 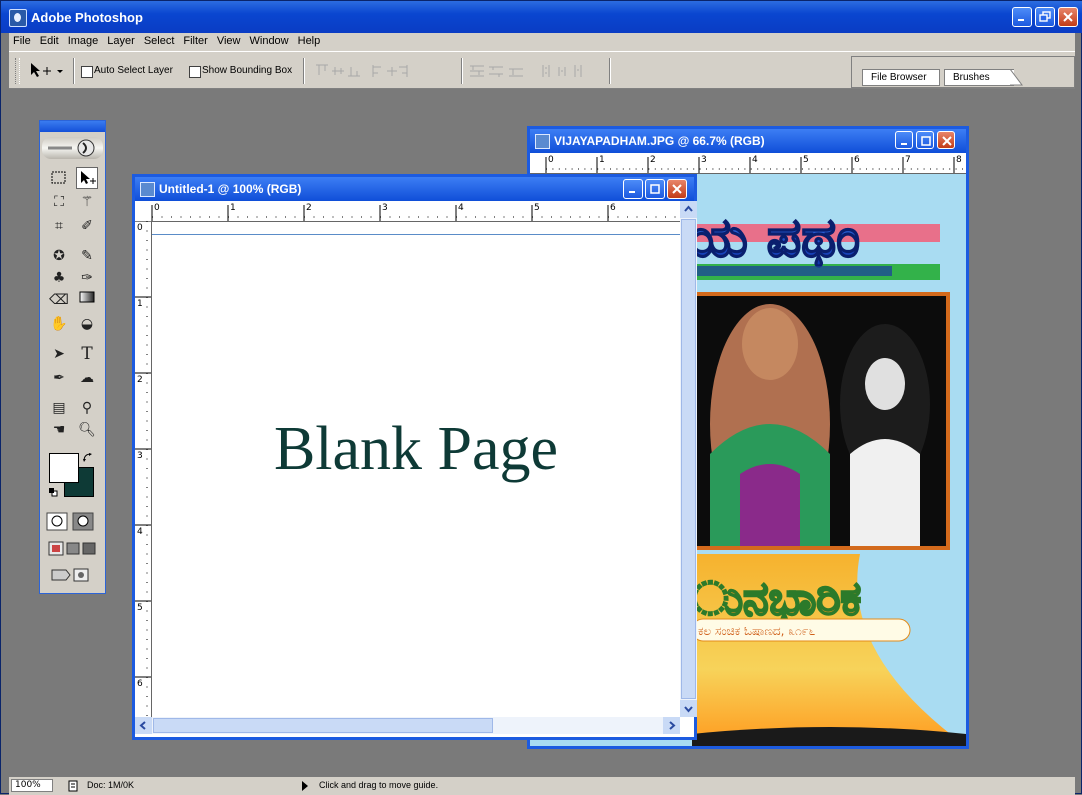 I want to click on app-title: Adobe Photoshop, so click(x=87, y=17).